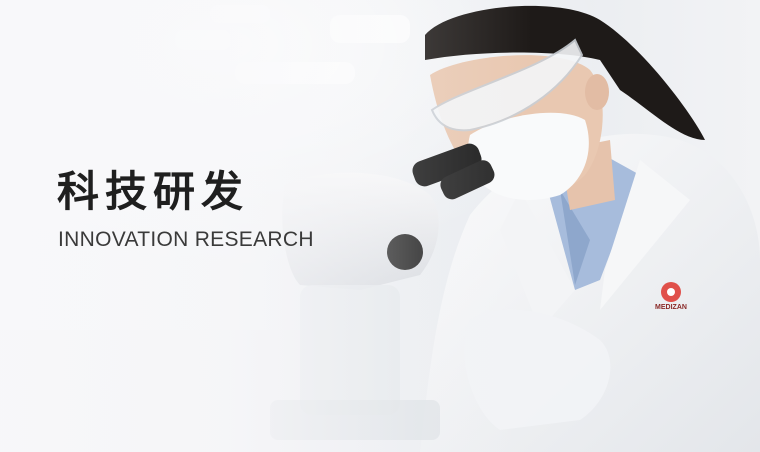 The height and width of the screenshot is (452, 760). What do you see at coordinates (671, 292) in the screenshot?
I see `brand-logo-icon` at bounding box center [671, 292].